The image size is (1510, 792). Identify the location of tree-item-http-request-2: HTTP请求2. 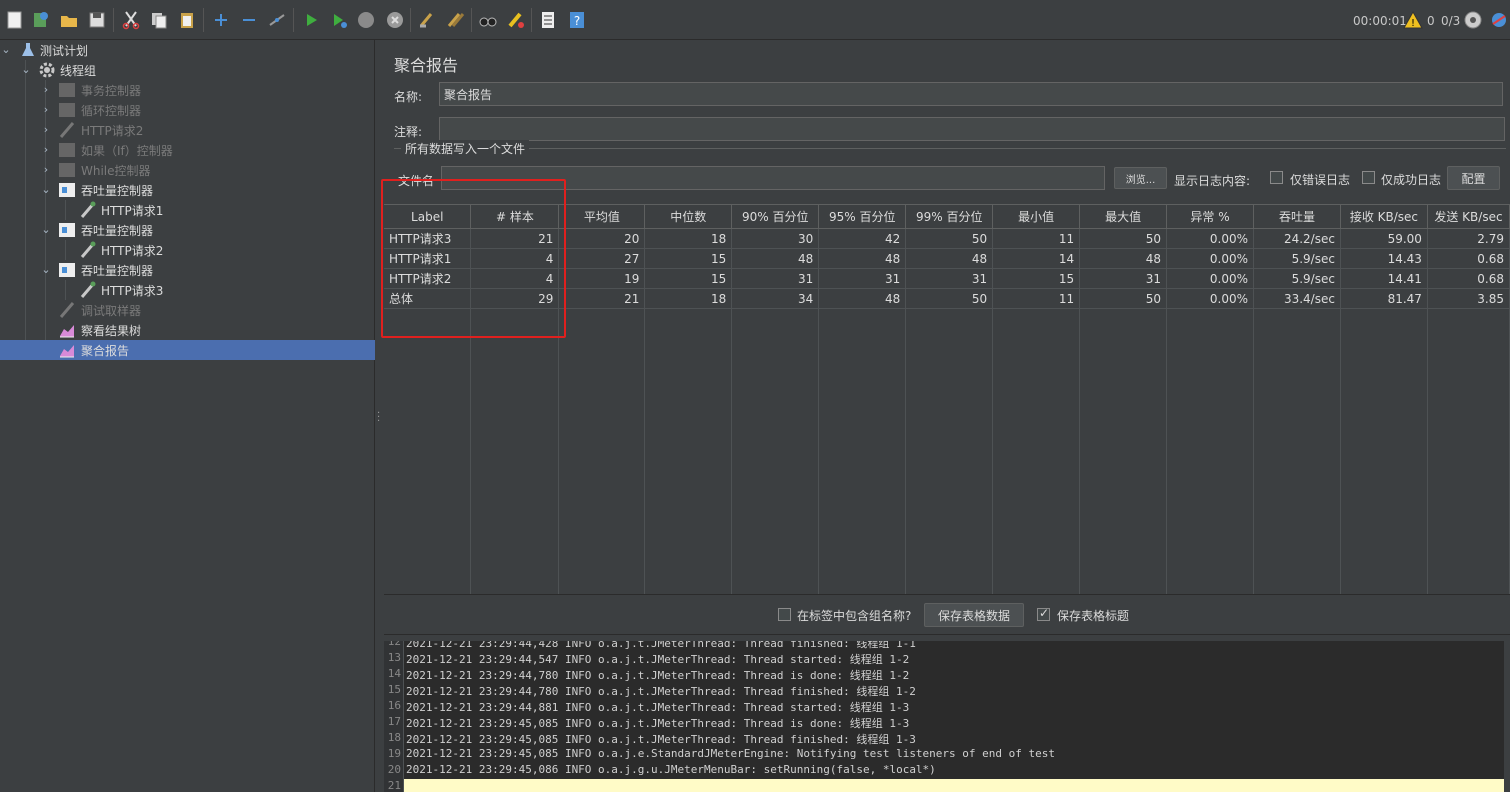
(187, 250).